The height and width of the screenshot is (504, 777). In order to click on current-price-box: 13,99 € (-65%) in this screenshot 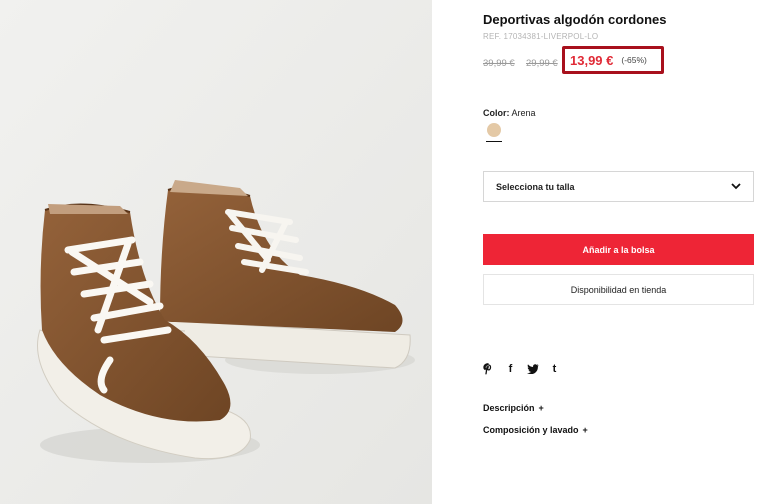, I will do `click(613, 60)`.